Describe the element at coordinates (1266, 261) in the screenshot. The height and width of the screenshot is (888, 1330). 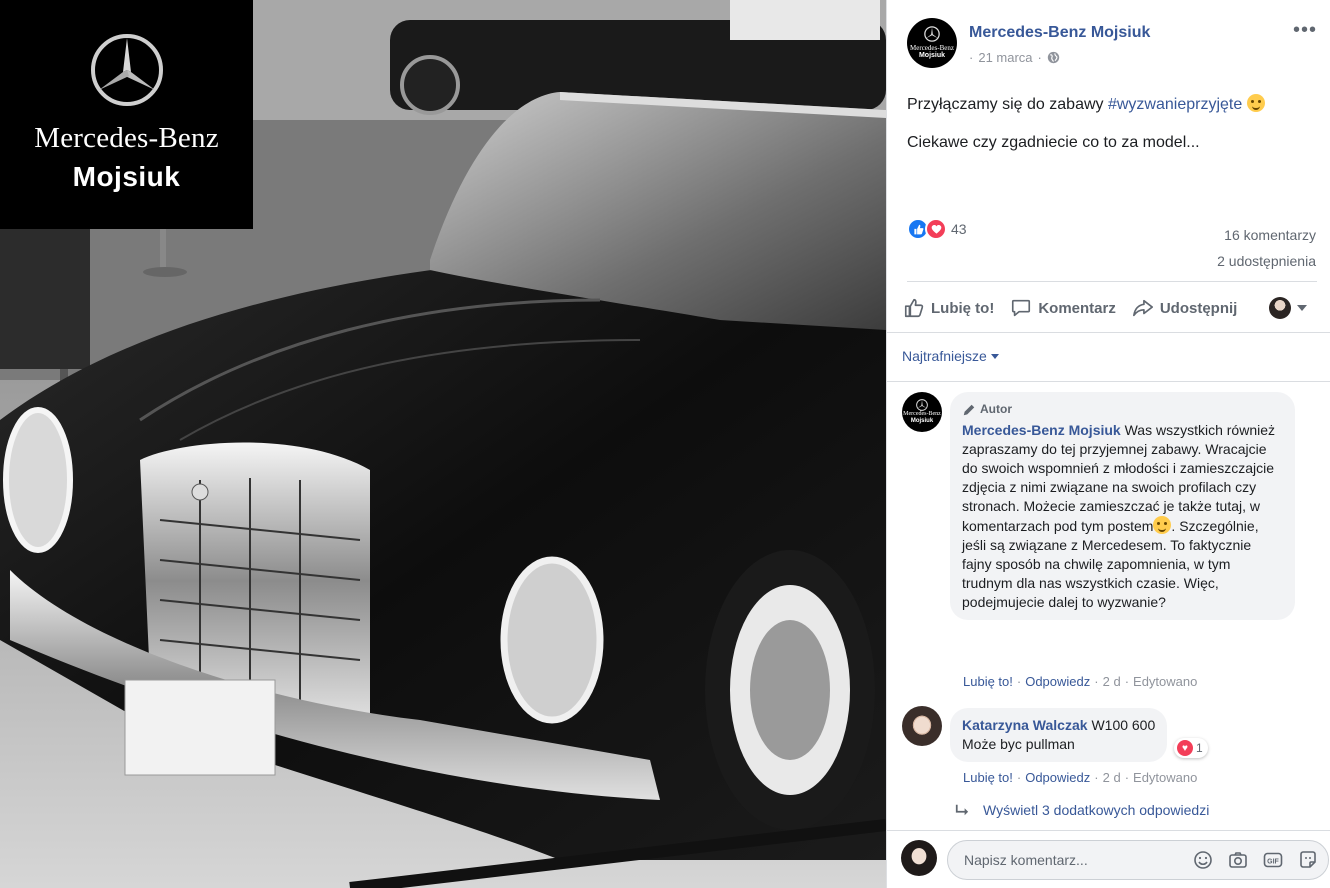
I see `shares-count-link: 2 udostępnienia` at that location.